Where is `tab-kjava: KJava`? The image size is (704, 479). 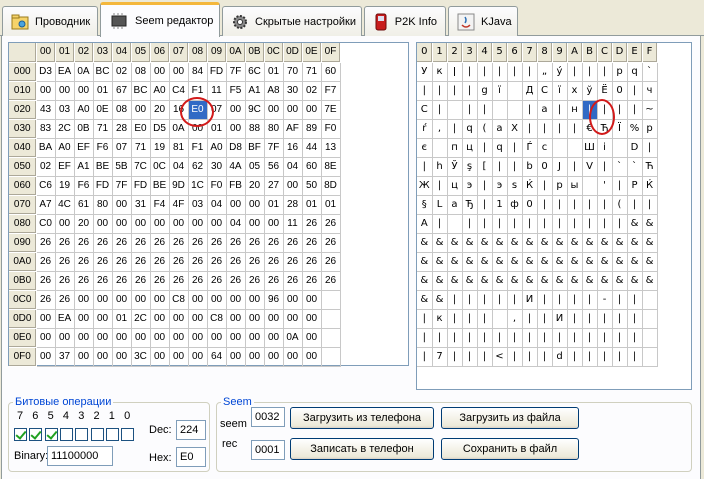
tab-kjava: KJava is located at coordinates (483, 21).